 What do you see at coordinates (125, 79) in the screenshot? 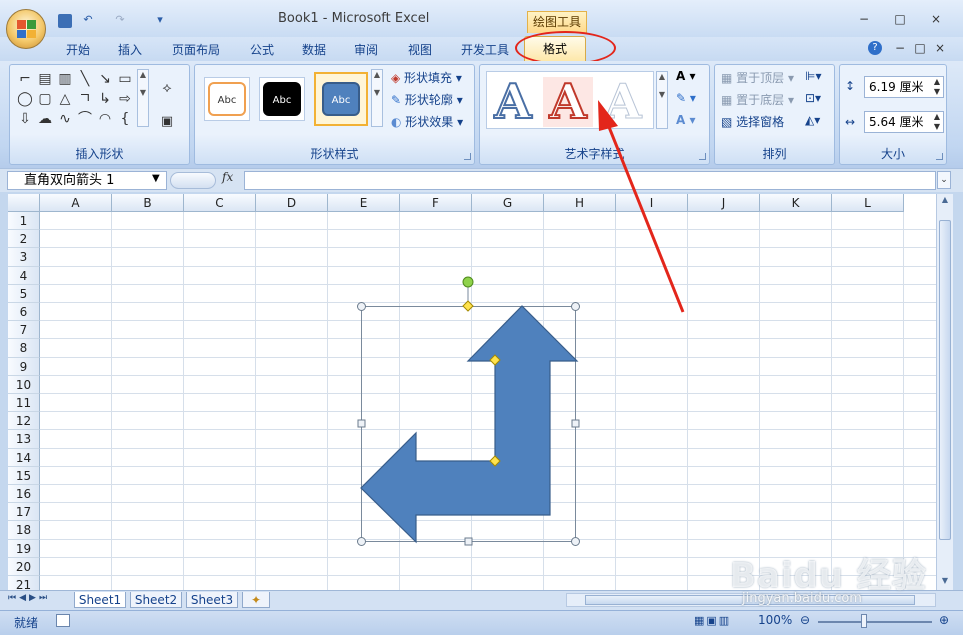
I see `rectangle-icon: ▭` at bounding box center [125, 79].